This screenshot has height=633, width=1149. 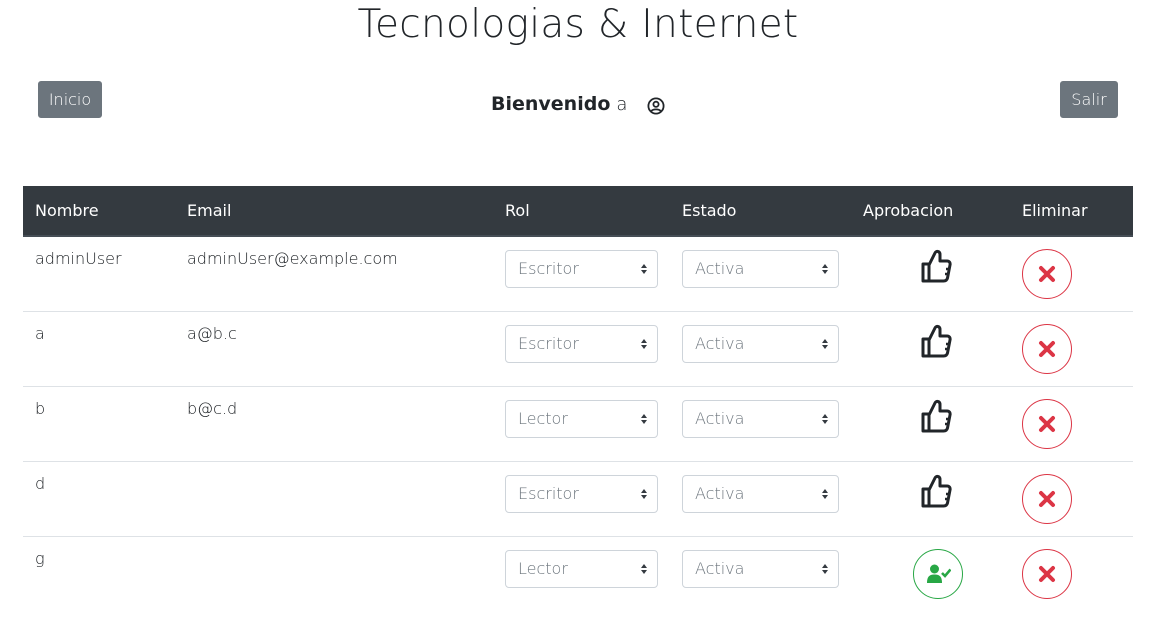 I want to click on column-header-rol: Rol, so click(x=581, y=211).